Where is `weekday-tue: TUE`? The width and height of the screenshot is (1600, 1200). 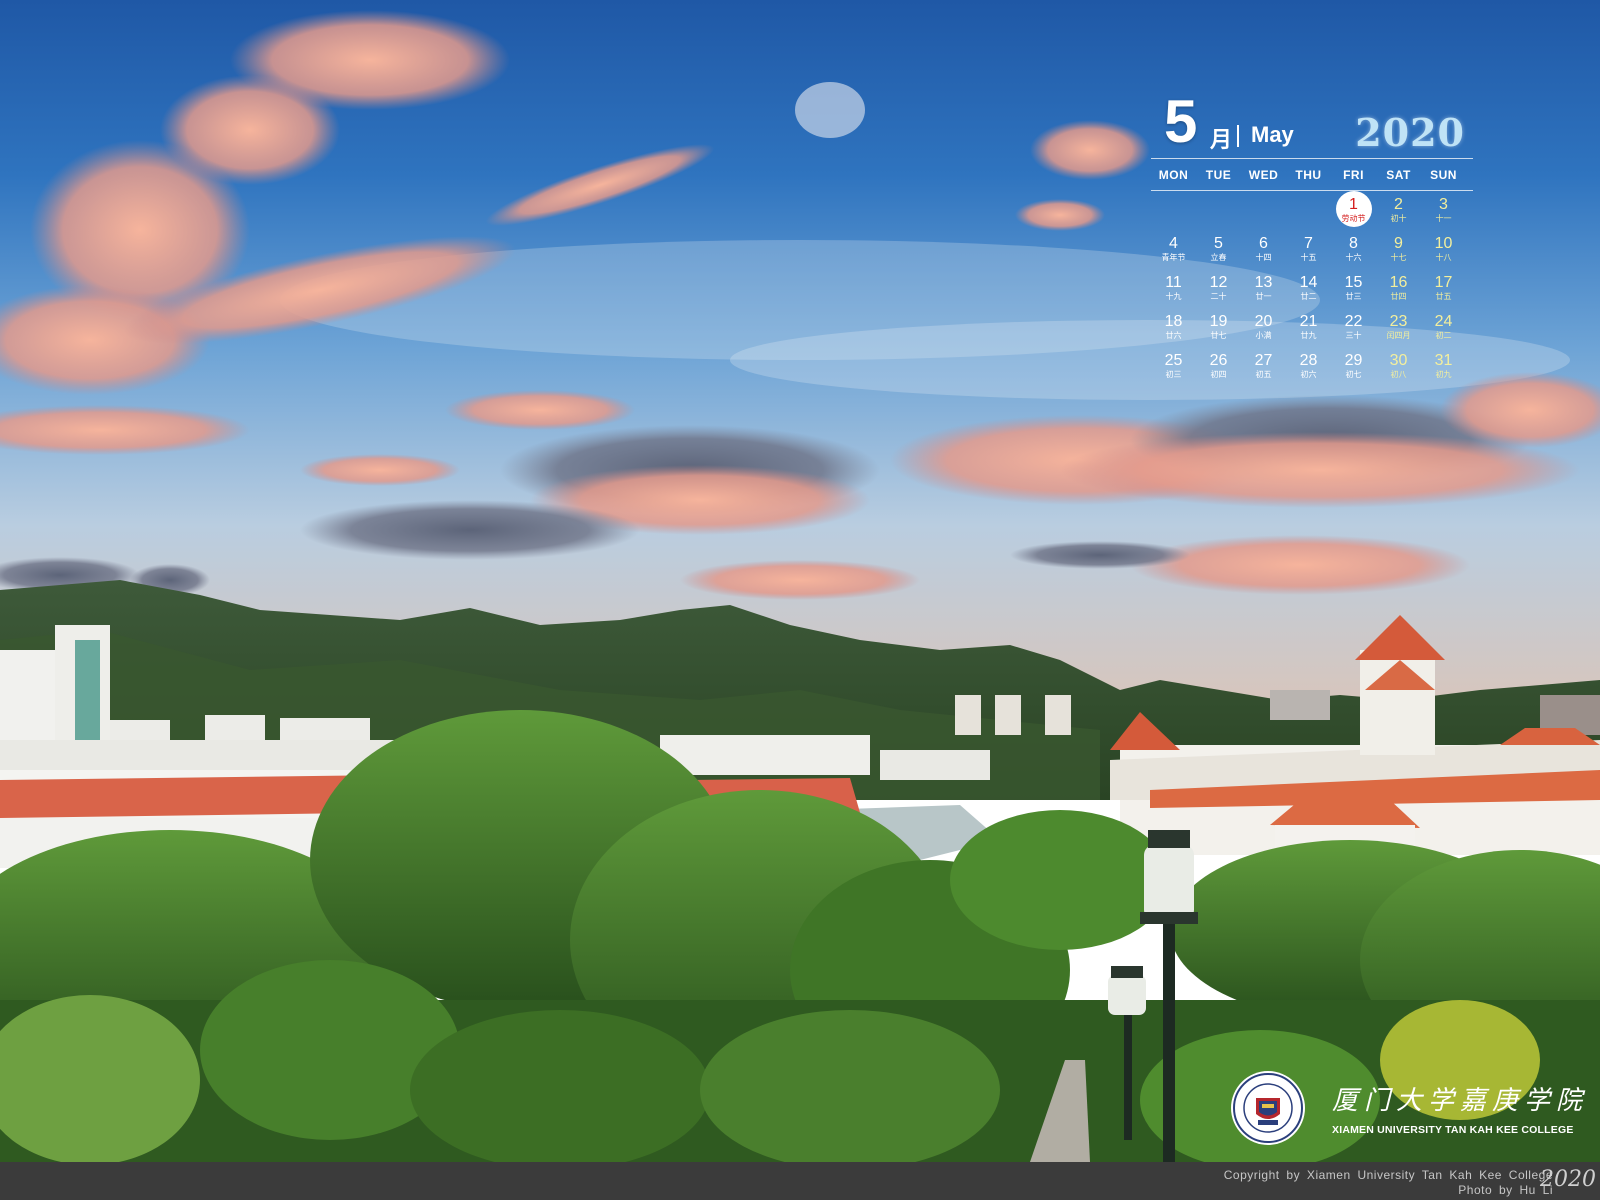
weekday-tue: TUE is located at coordinates (1218, 175).